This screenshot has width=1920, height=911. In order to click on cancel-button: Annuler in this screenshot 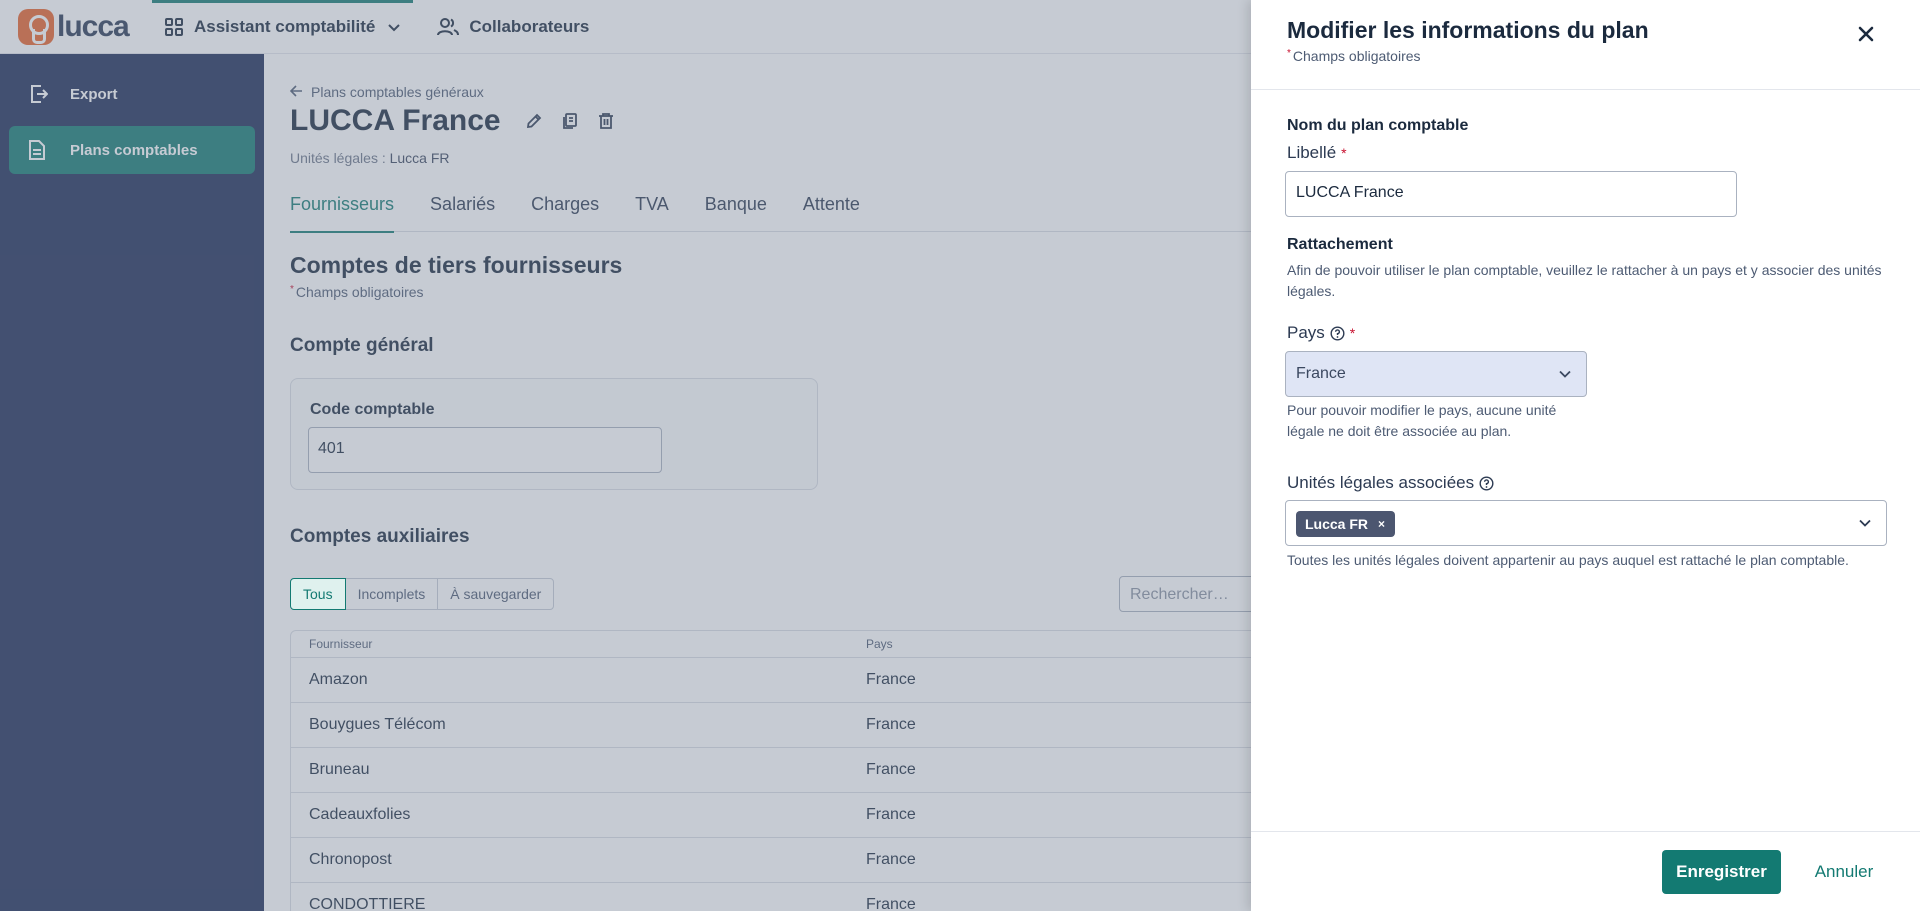, I will do `click(1844, 872)`.